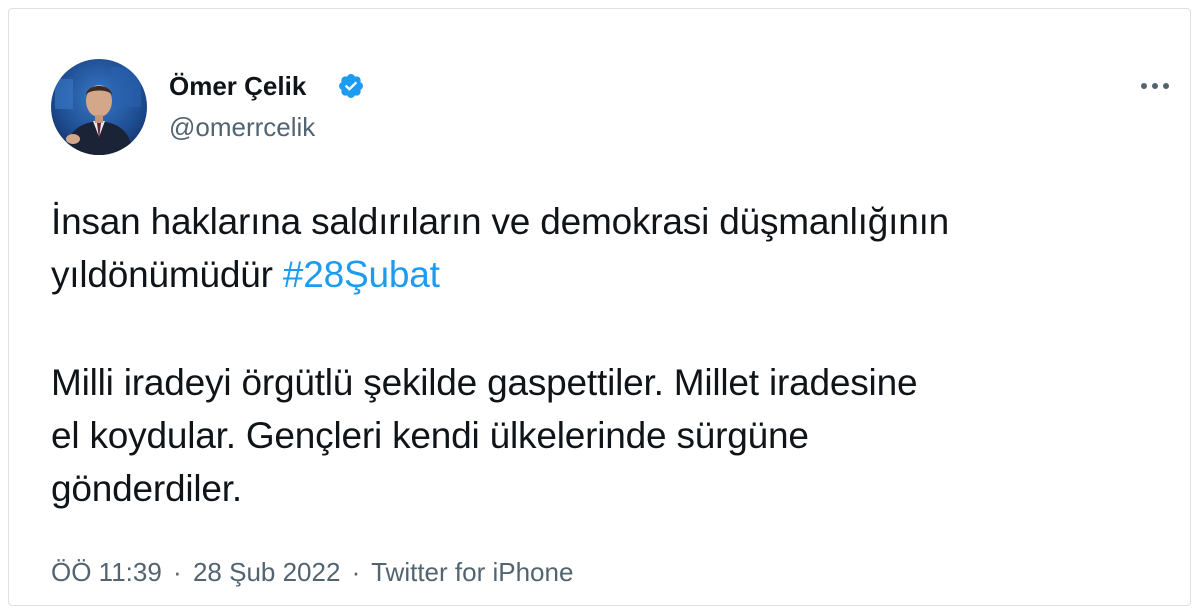 This screenshot has height=615, width=1200. I want to click on tweet-line: yıldönümüdür #28Şubat, so click(611, 274).